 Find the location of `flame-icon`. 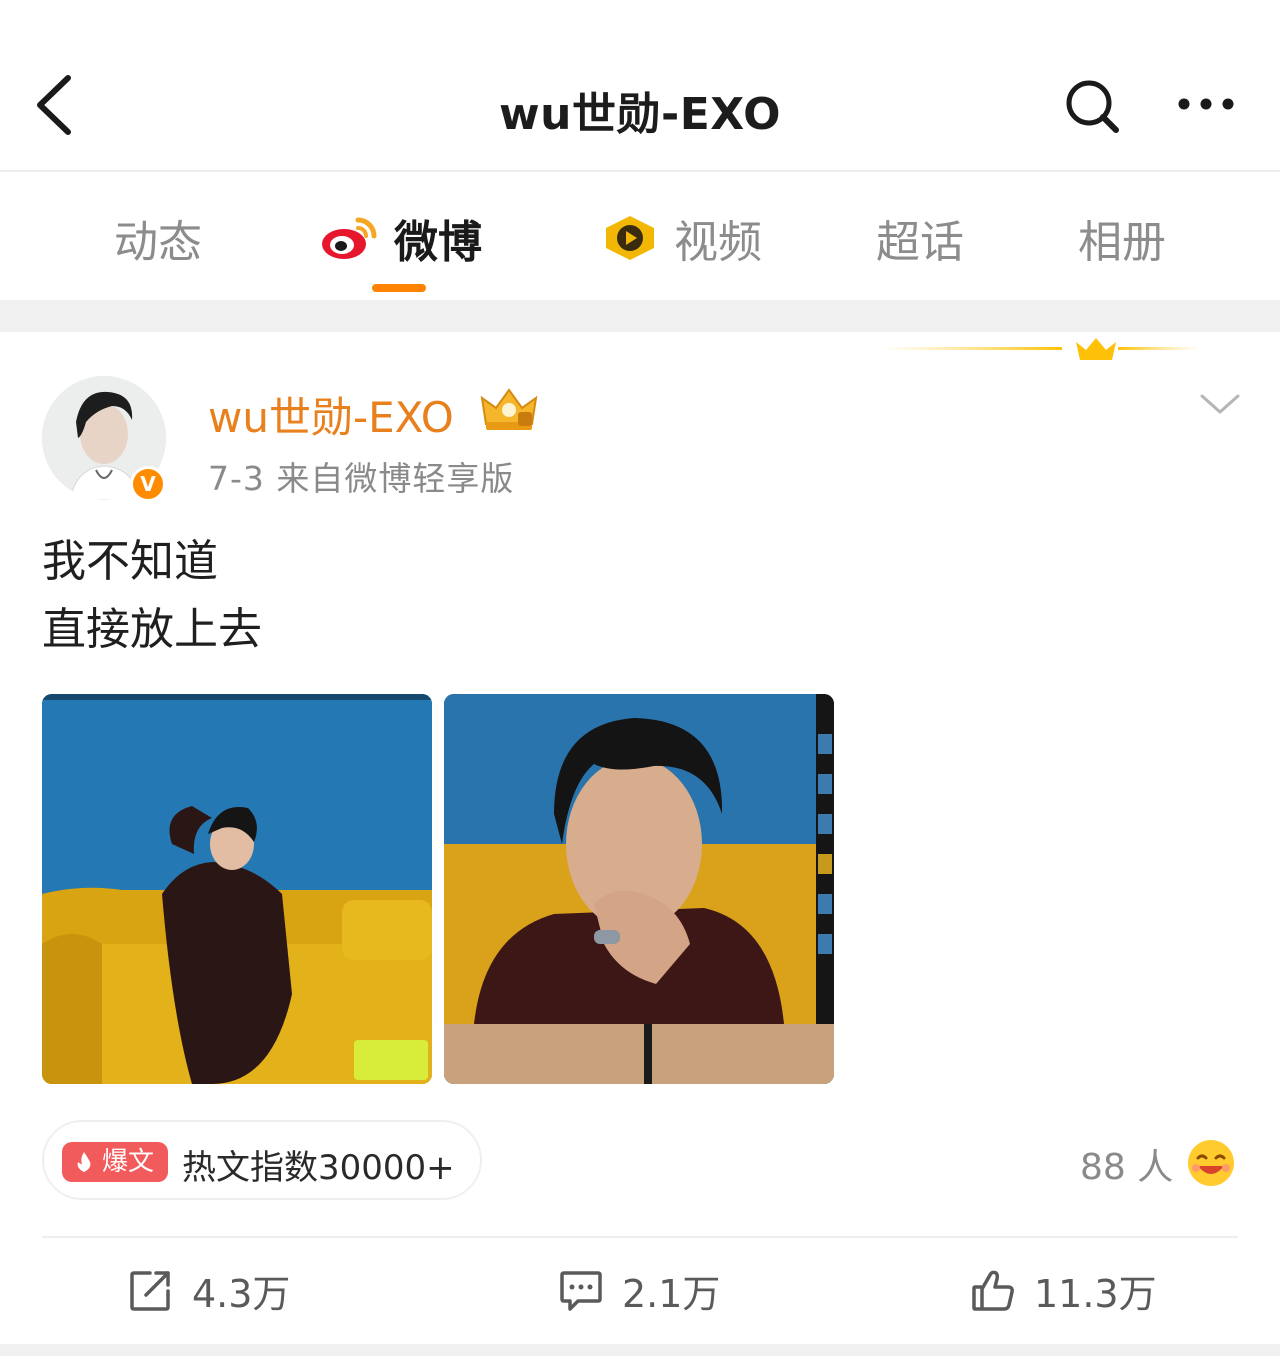

flame-icon is located at coordinates (84, 1162).